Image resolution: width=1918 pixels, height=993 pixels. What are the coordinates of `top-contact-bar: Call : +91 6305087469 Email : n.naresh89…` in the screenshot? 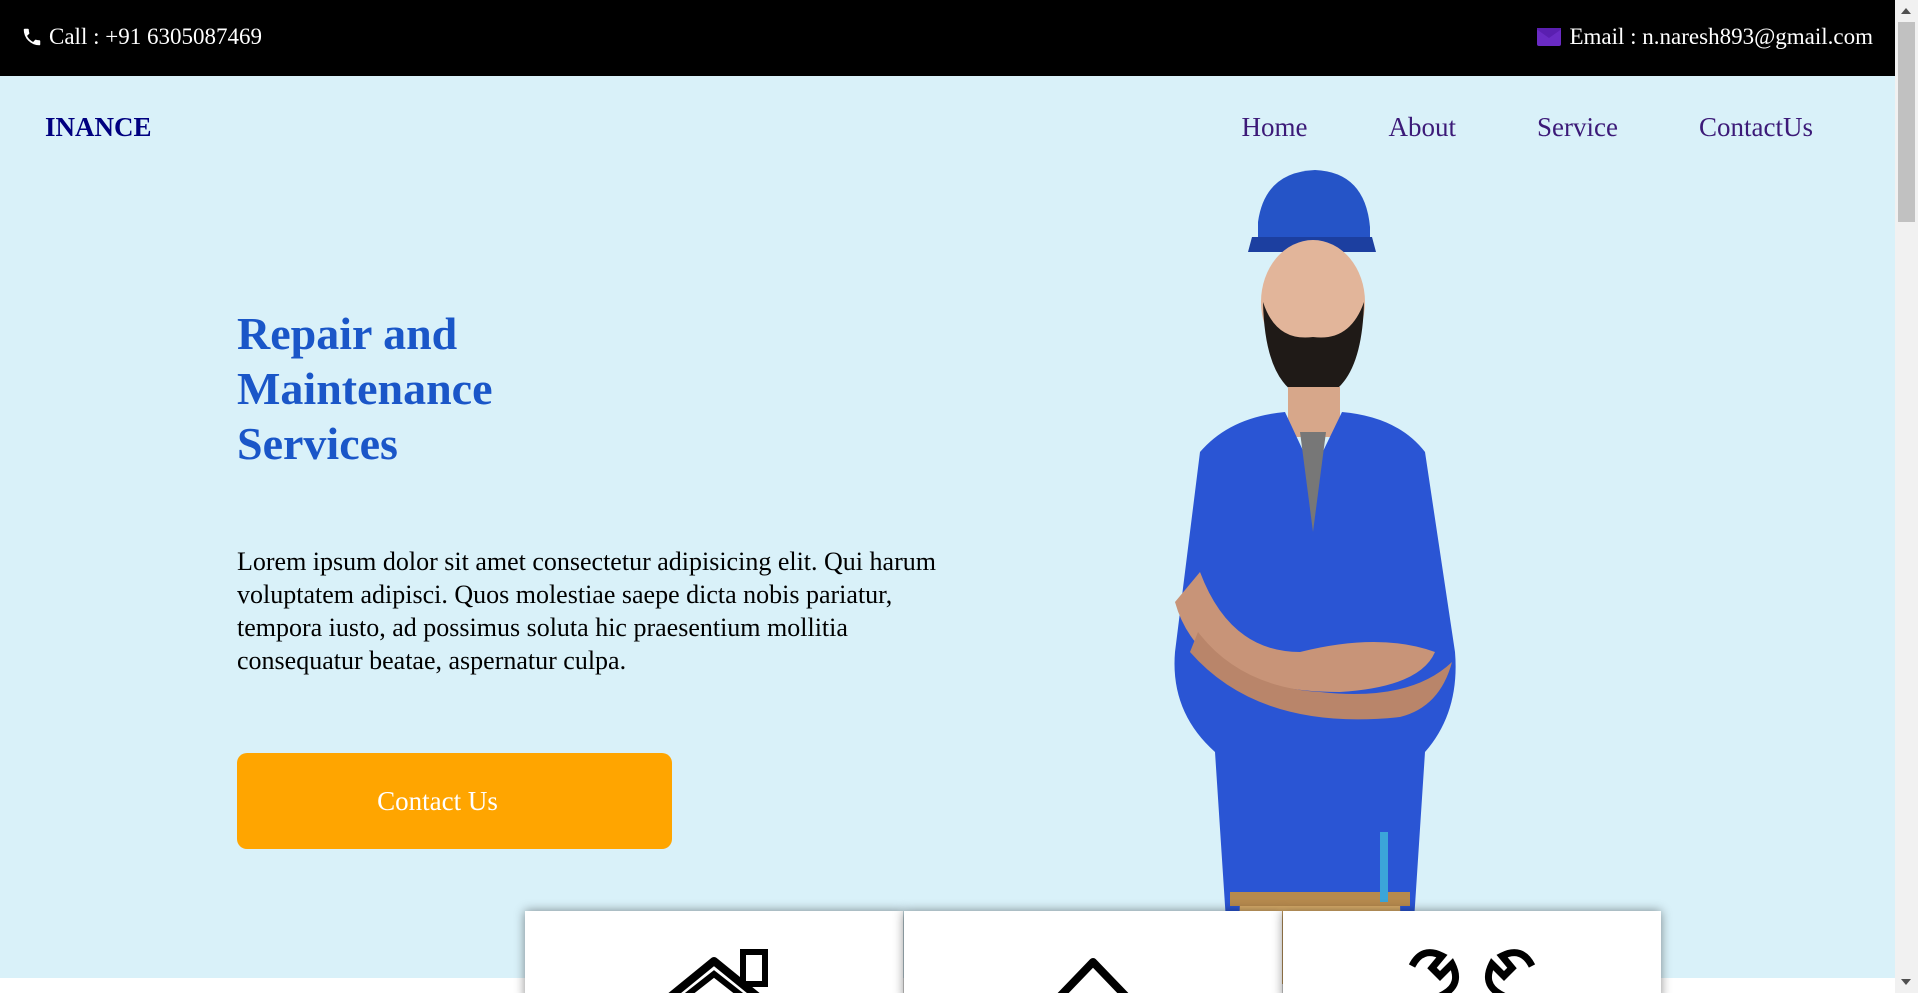 It's located at (947, 38).